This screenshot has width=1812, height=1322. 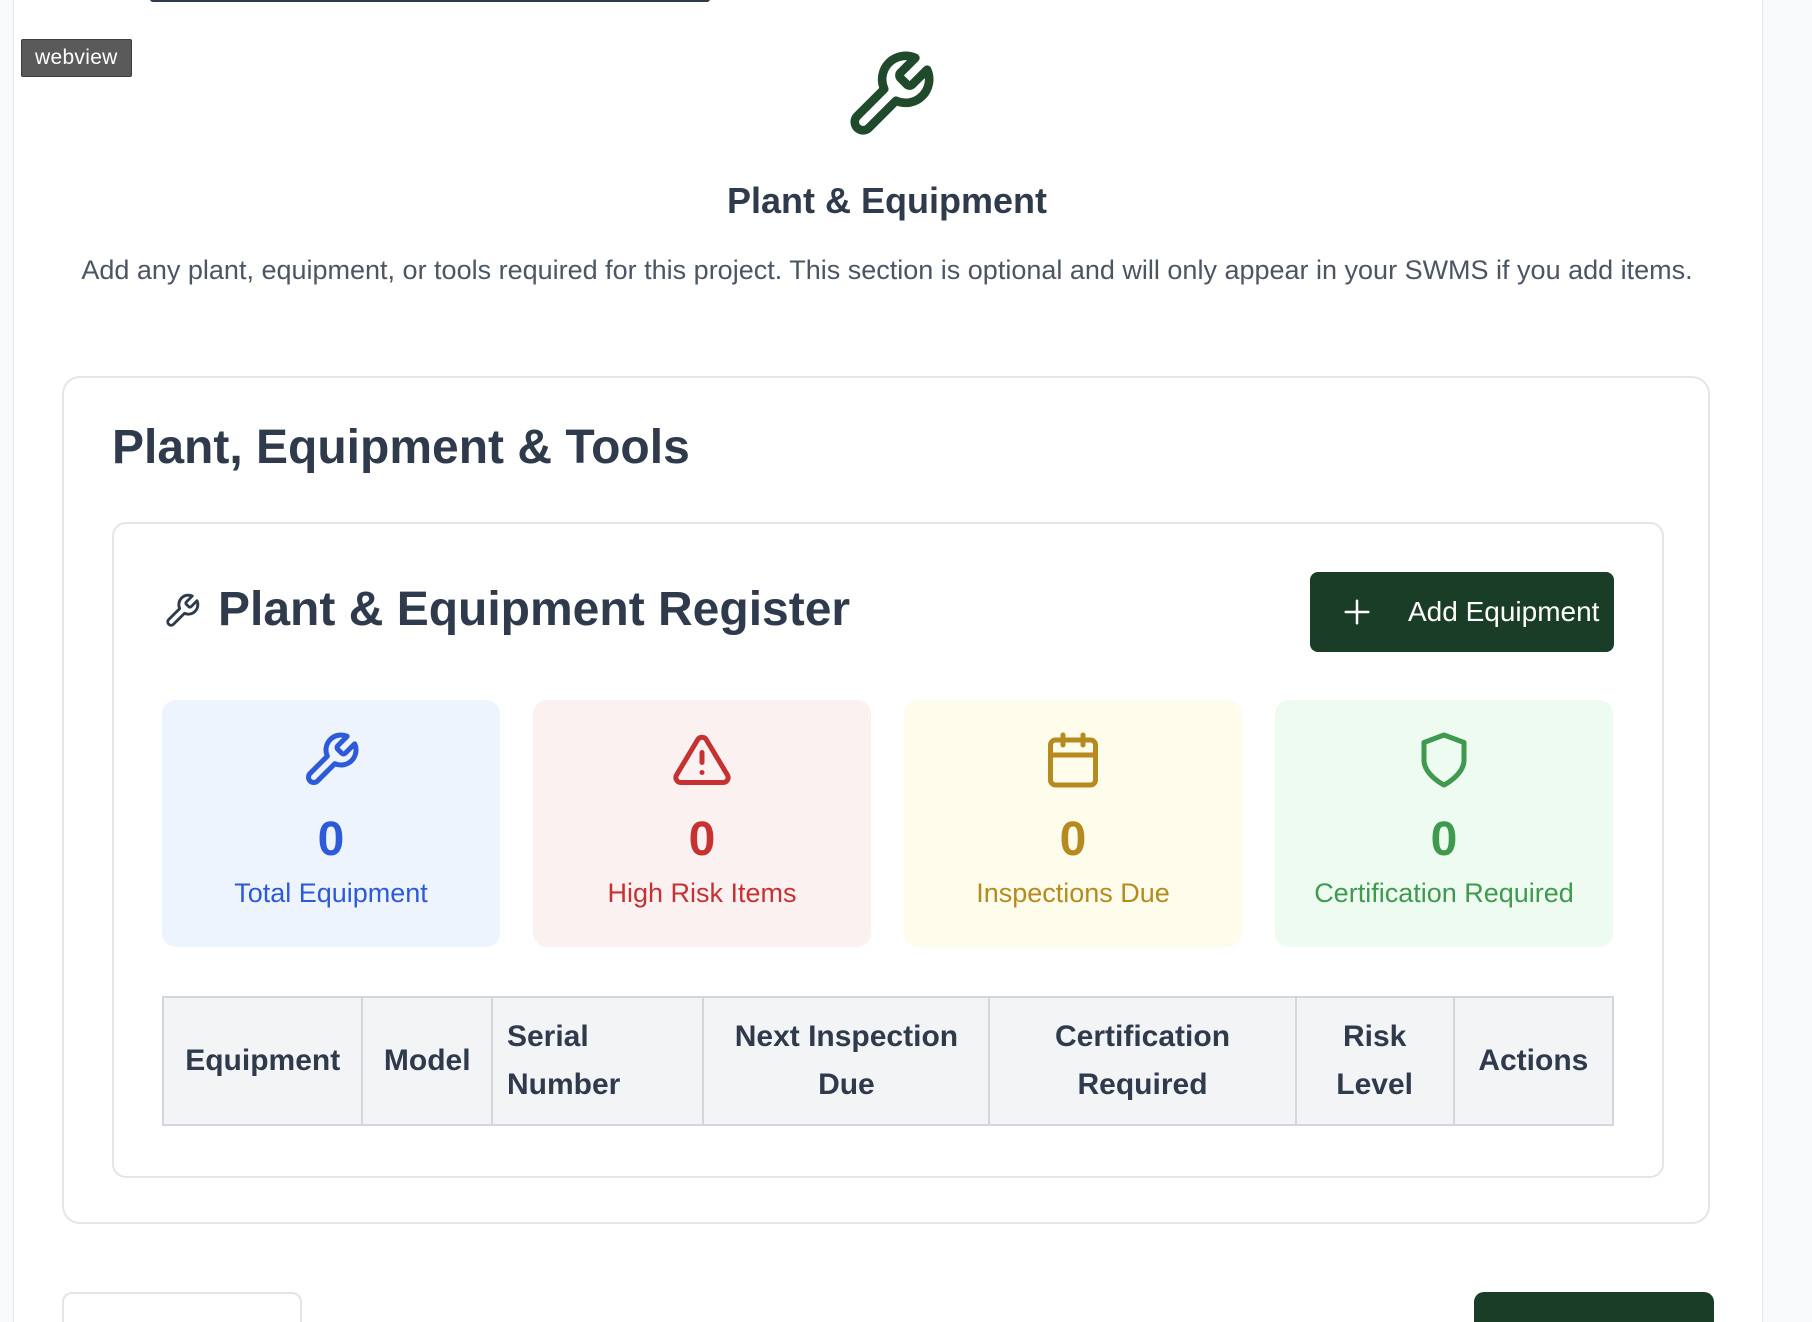 What do you see at coordinates (1357, 612) in the screenshot?
I see `plus-icon` at bounding box center [1357, 612].